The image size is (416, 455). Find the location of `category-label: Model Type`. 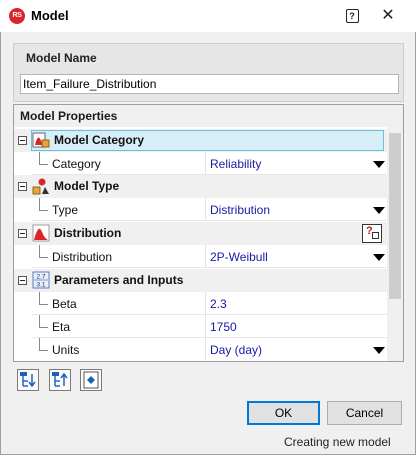

category-label: Model Type is located at coordinates (87, 186).